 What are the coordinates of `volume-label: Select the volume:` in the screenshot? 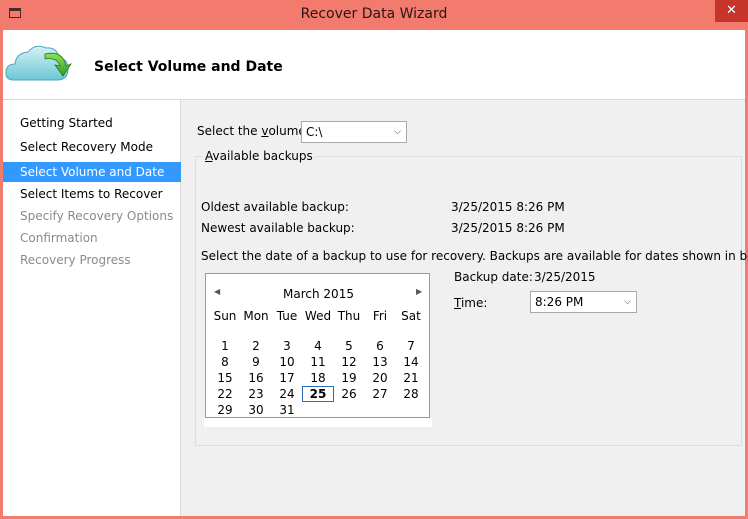 It's located at (253, 131).